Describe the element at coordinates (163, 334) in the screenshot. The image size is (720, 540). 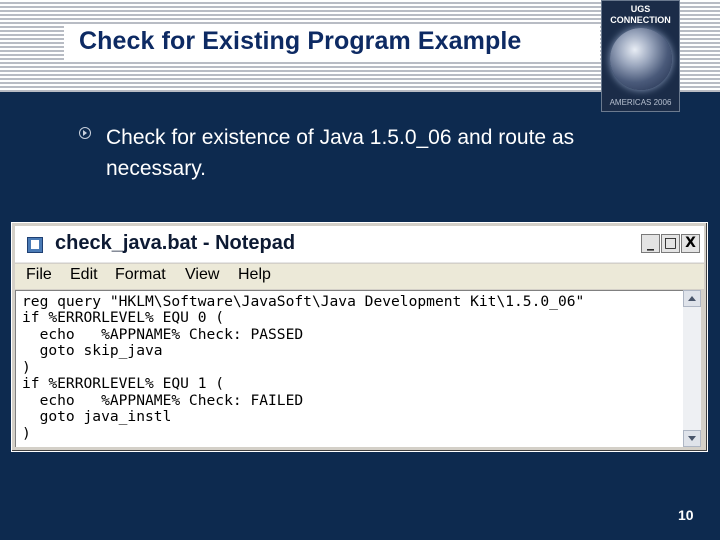
I see `code-line: echo %APPNAME% Check: PASSED` at that location.